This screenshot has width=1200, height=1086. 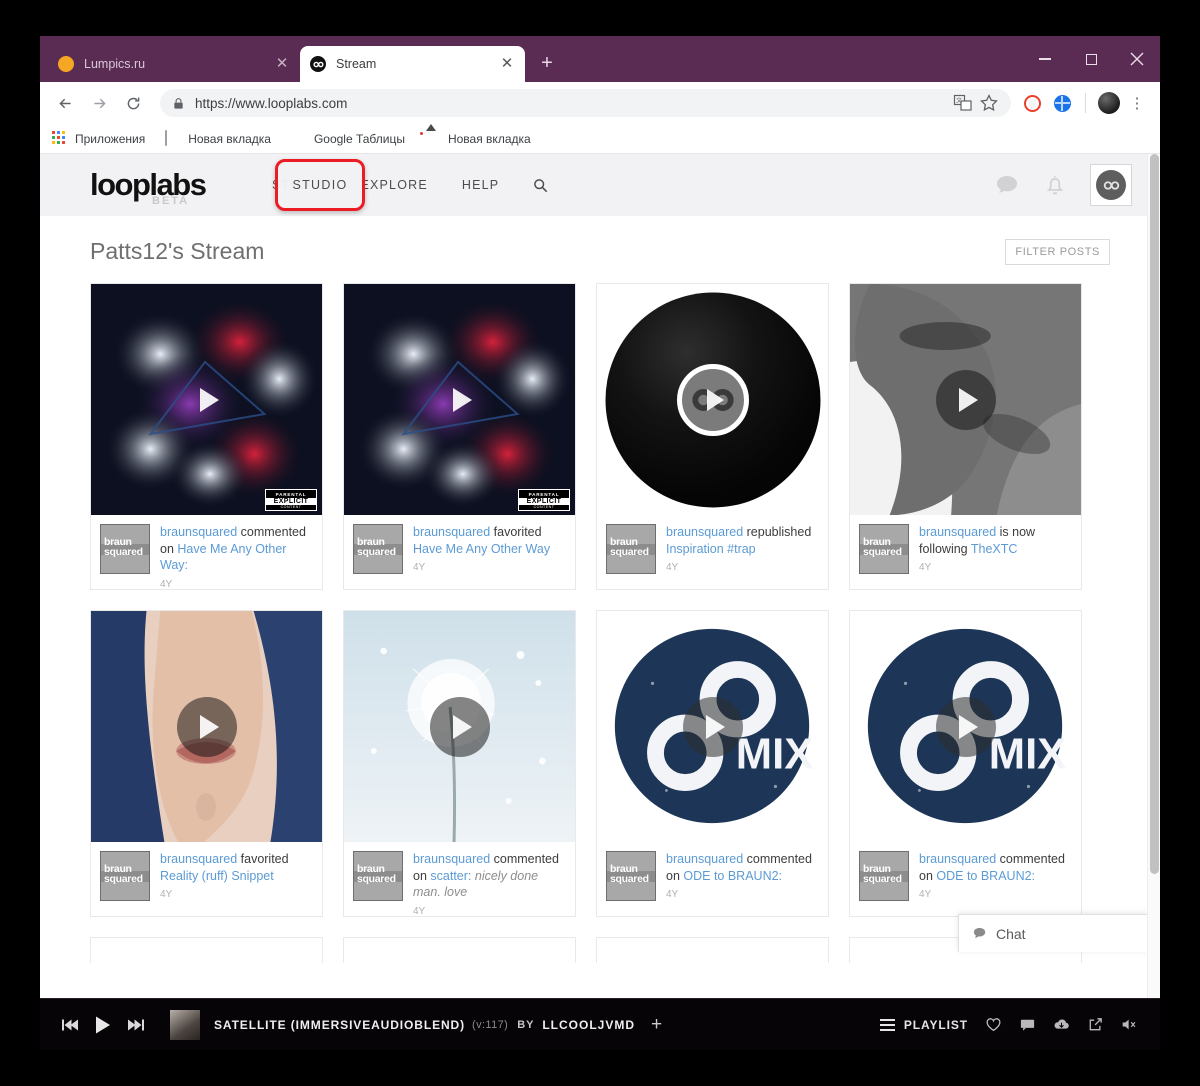 I want to click on bookmark-apps: Приложения, so click(x=98, y=138).